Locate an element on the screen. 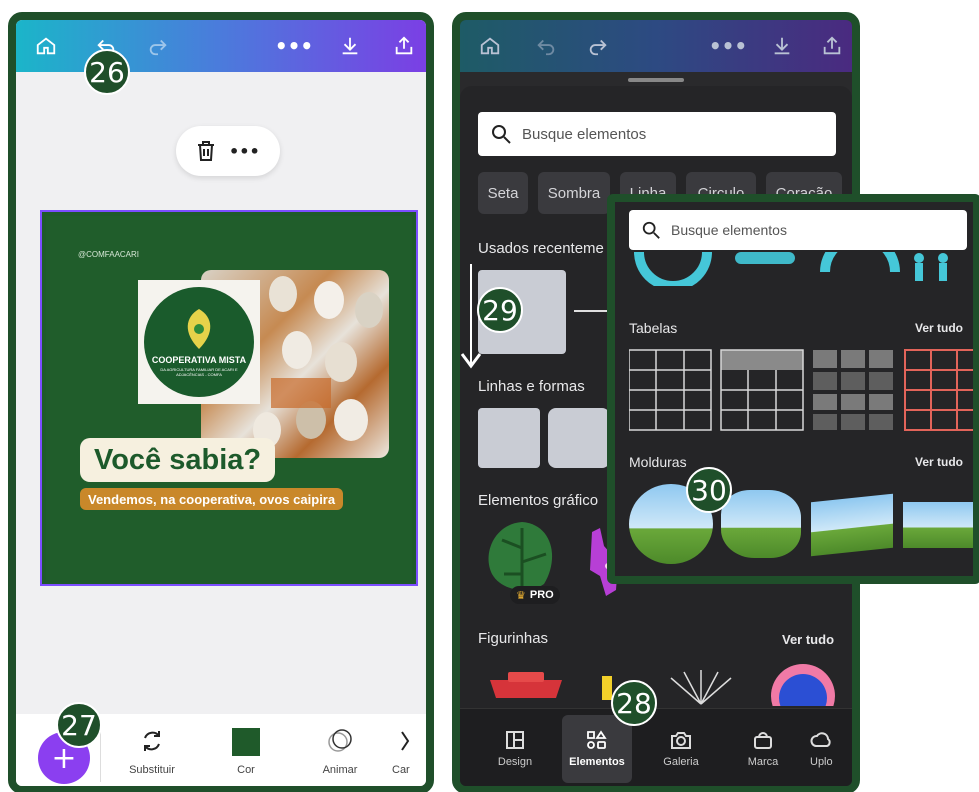  top-toolbar-dimmed: ••• is located at coordinates (656, 46).